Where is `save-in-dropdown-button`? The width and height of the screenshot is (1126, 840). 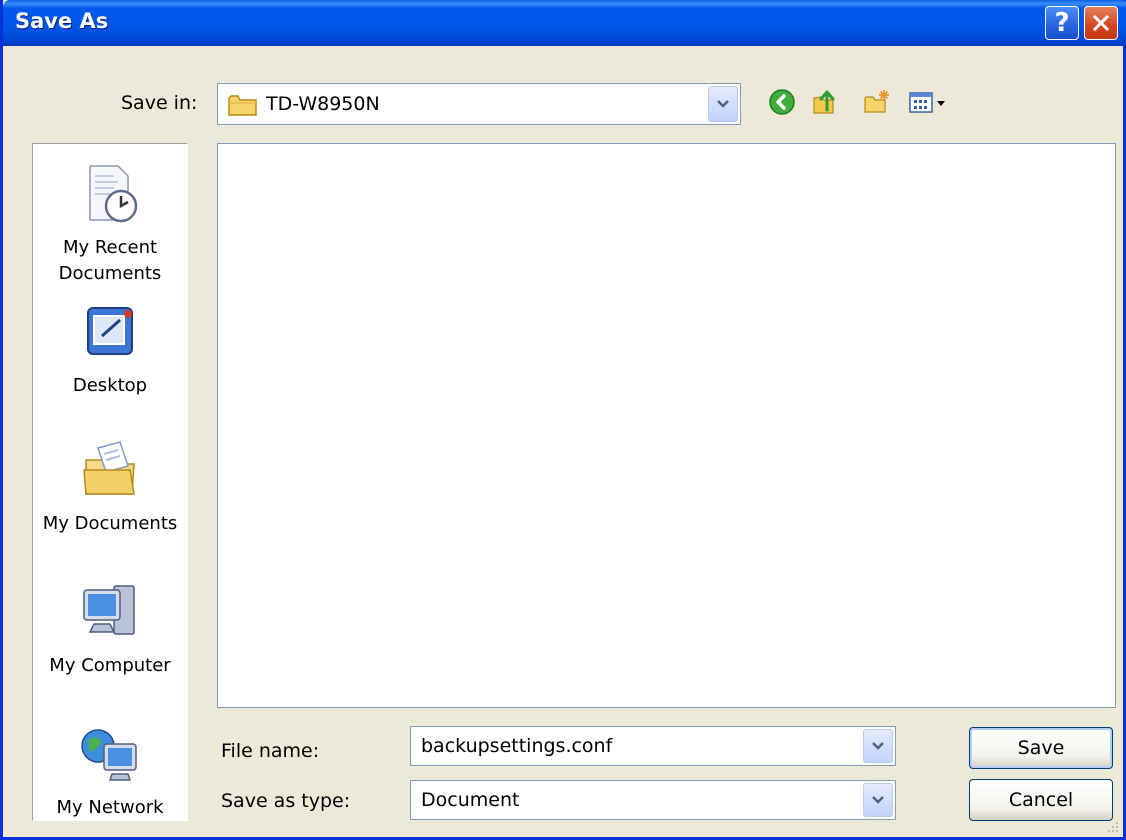 save-in-dropdown-button is located at coordinates (723, 104).